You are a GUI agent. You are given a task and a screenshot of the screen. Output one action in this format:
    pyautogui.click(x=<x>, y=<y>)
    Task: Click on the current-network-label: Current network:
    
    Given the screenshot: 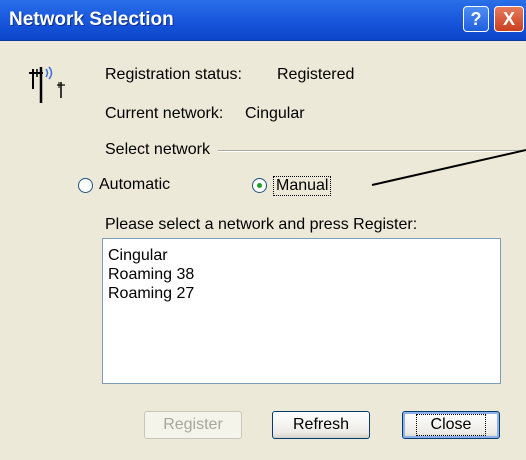 What is the action you would take?
    pyautogui.click(x=164, y=113)
    